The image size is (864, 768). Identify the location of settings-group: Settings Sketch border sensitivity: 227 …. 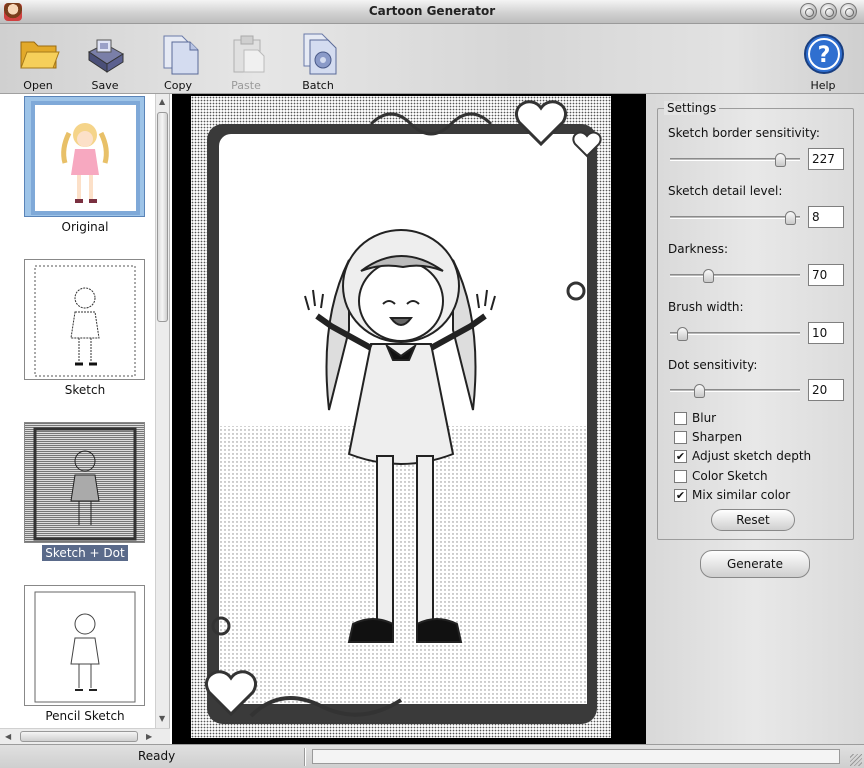
(755, 320).